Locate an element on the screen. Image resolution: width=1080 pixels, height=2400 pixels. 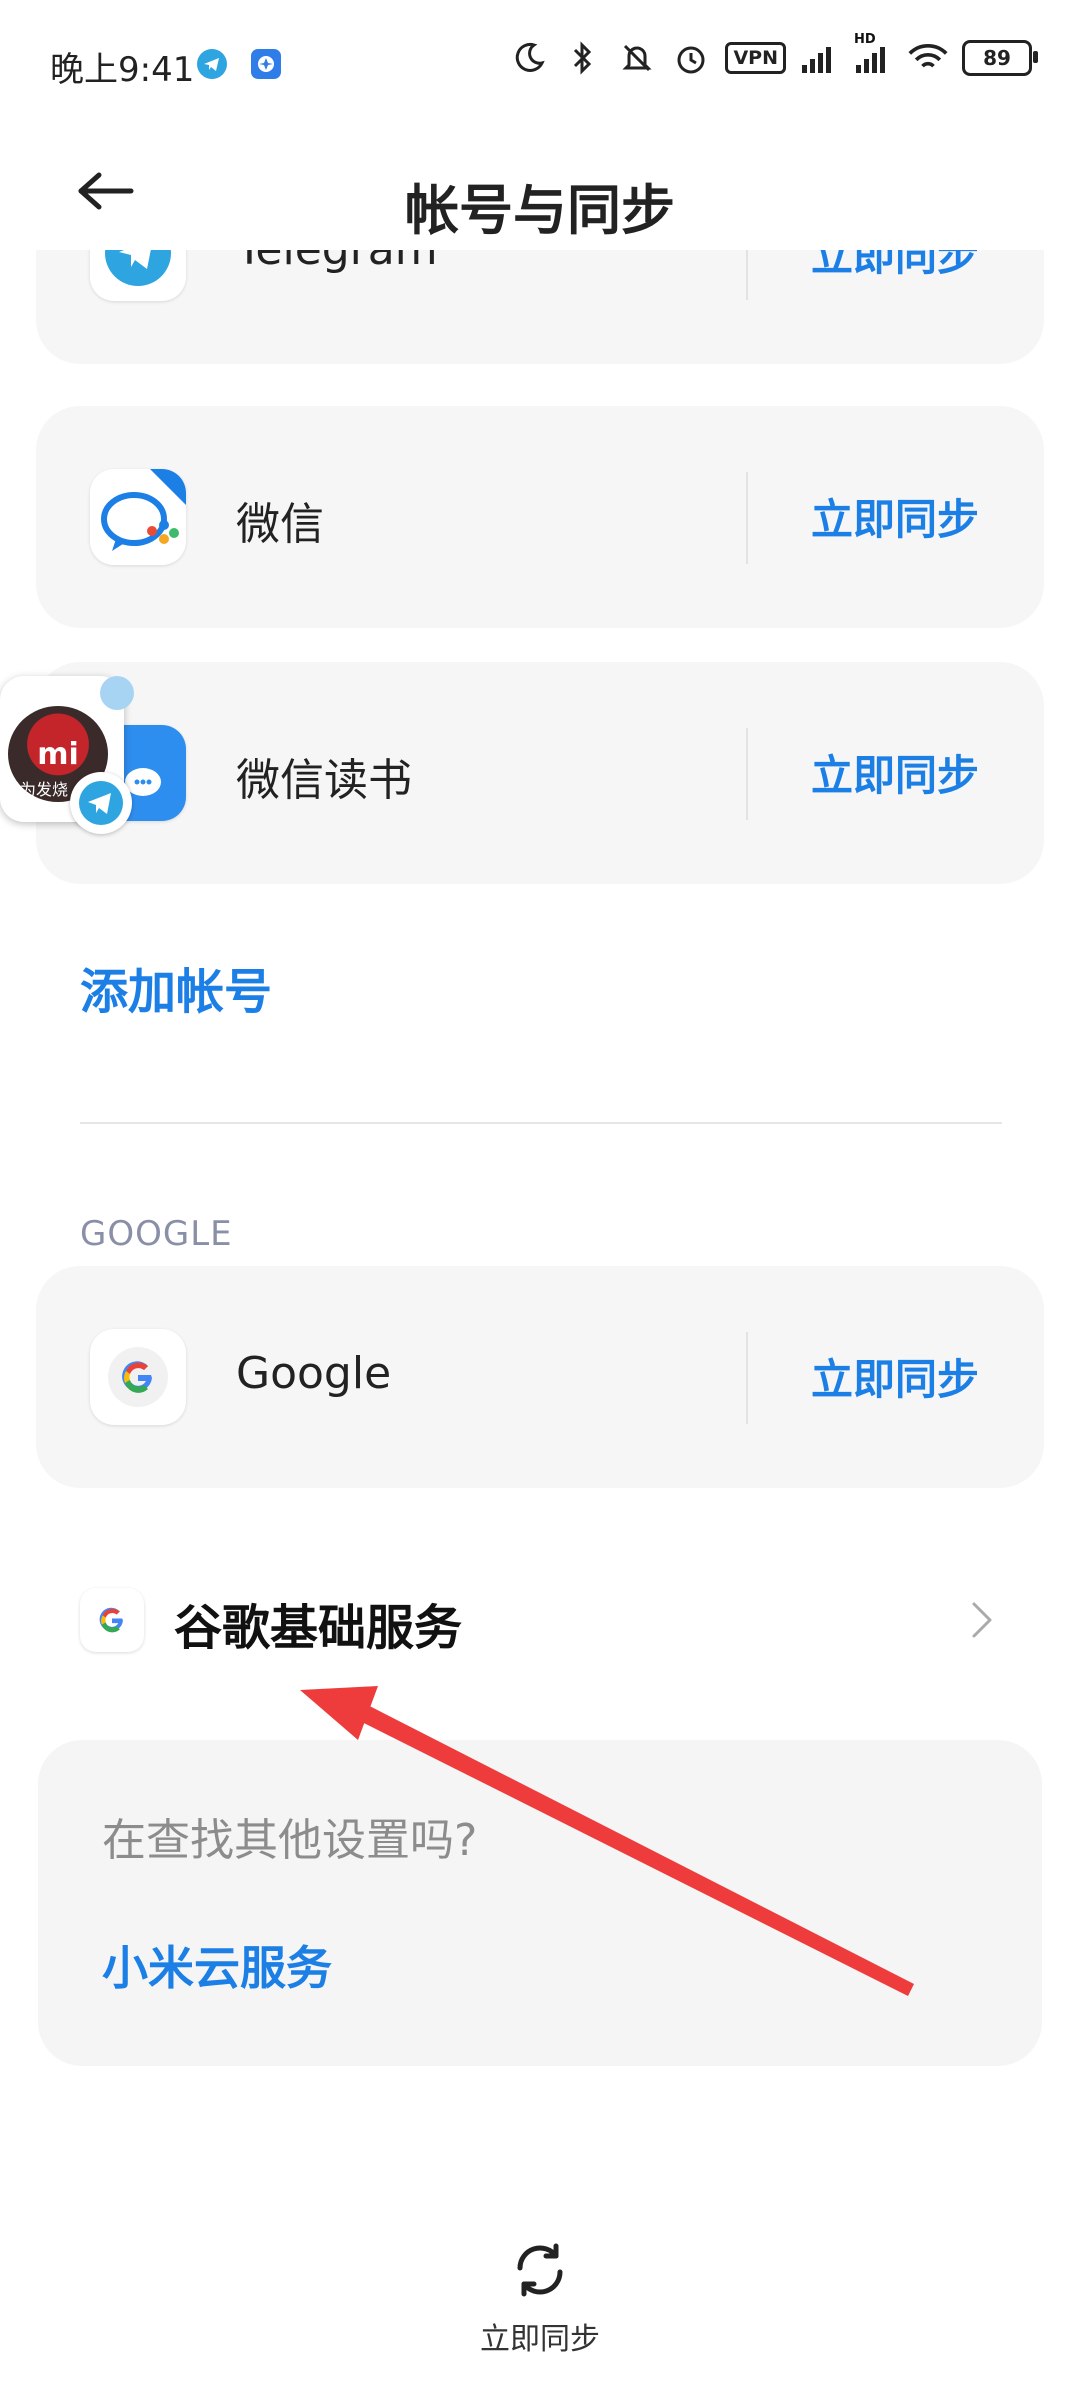
account-name: 微信读书 is located at coordinates (324, 780).